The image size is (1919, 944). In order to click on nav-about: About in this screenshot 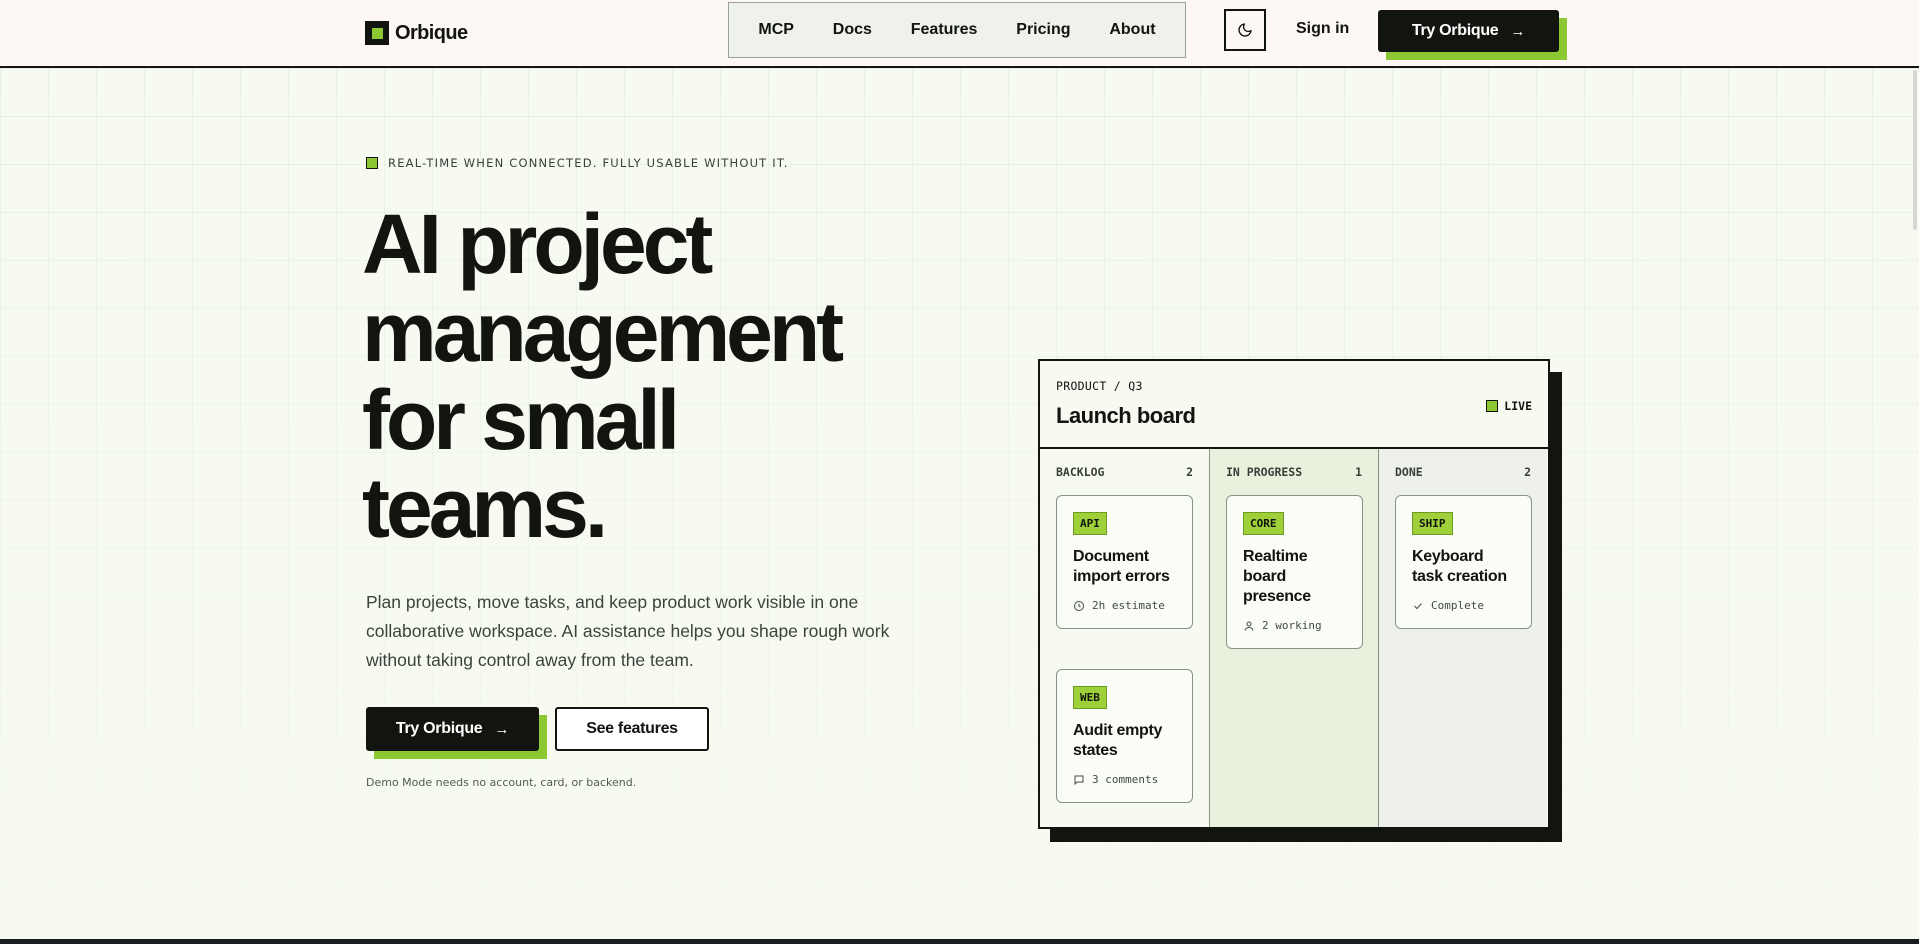, I will do `click(1132, 30)`.